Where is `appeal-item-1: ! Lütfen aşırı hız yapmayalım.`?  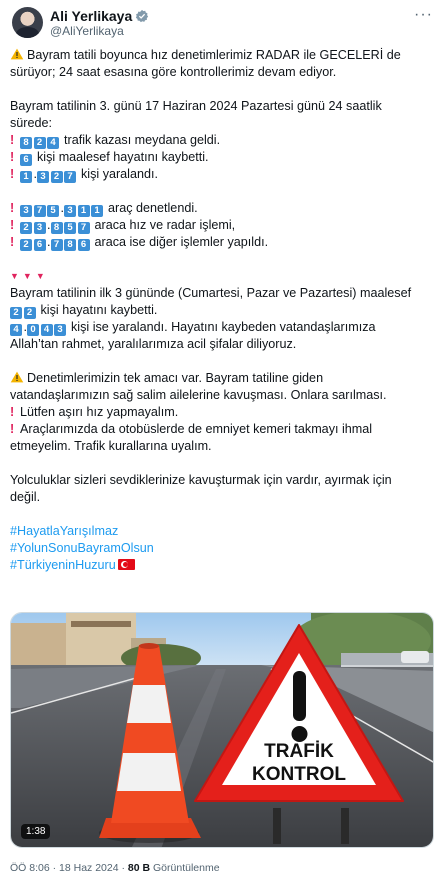
appeal-item-1: ! Lütfen aşırı hız yapmayalım. is located at coordinates (94, 412).